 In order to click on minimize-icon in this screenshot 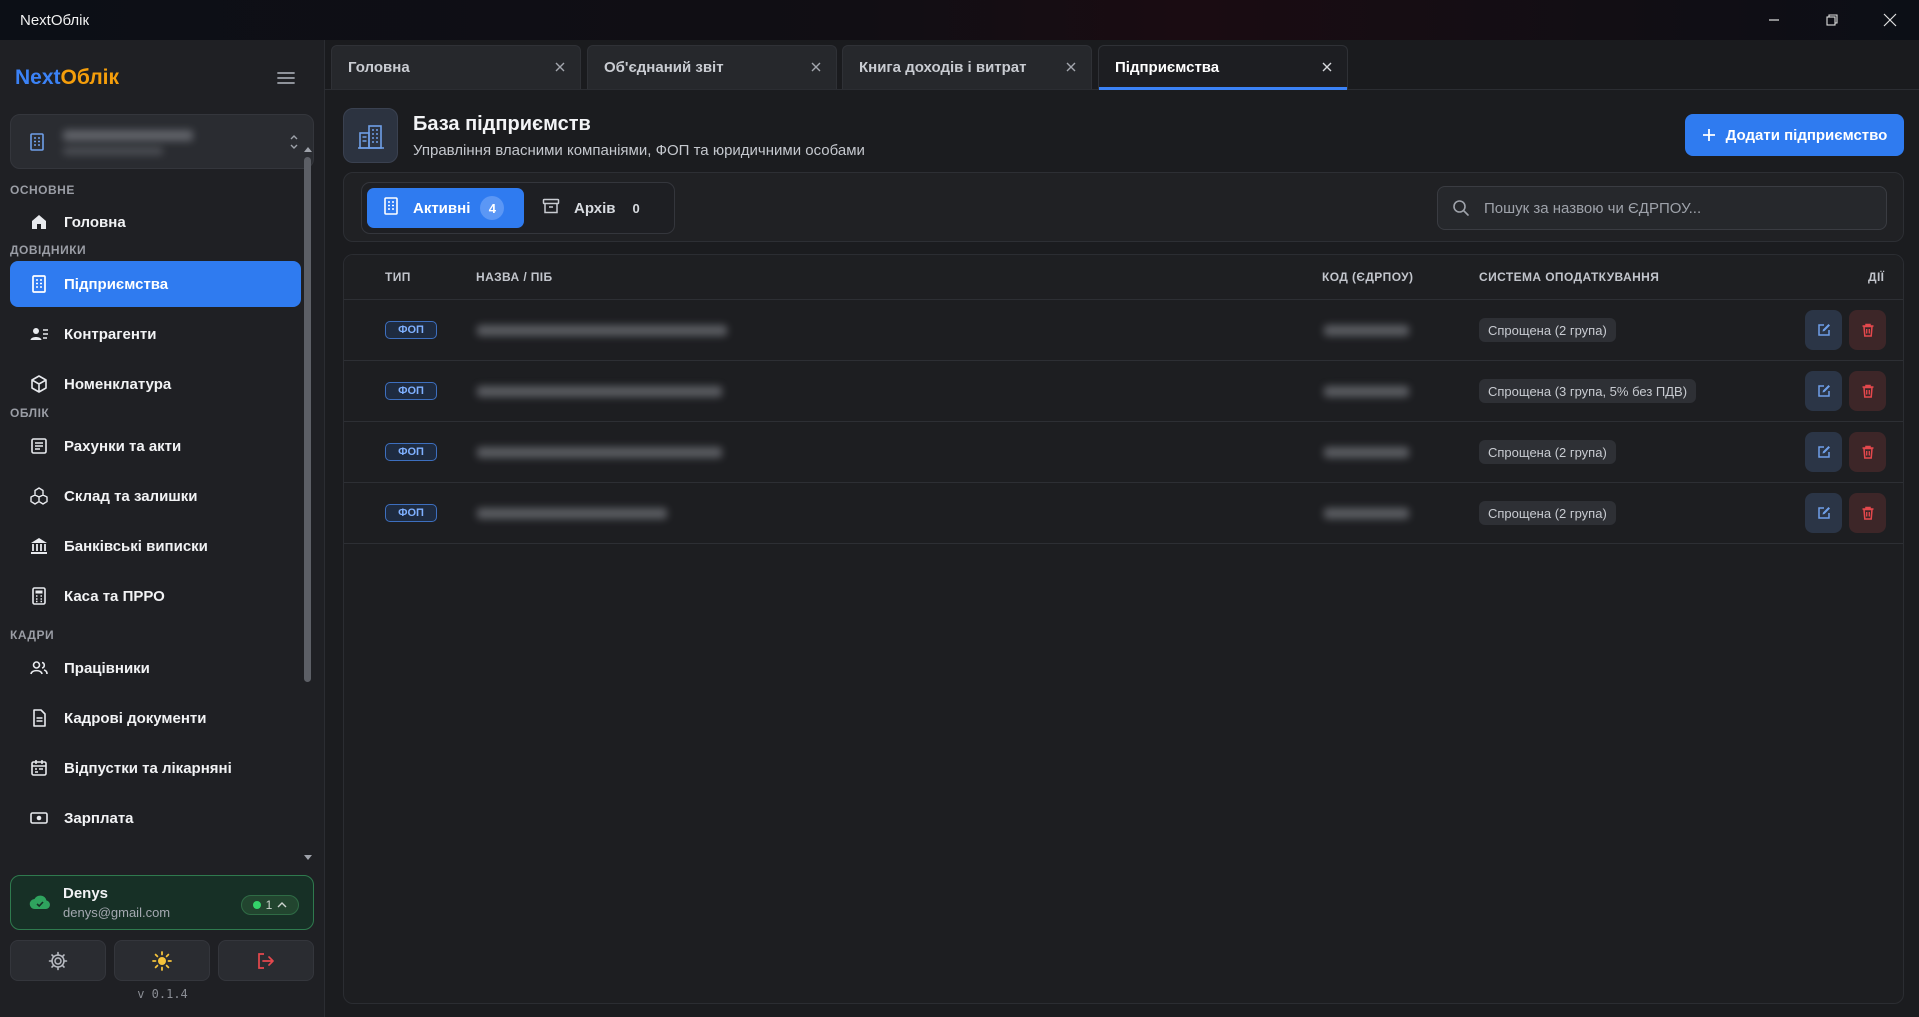, I will do `click(1774, 20)`.